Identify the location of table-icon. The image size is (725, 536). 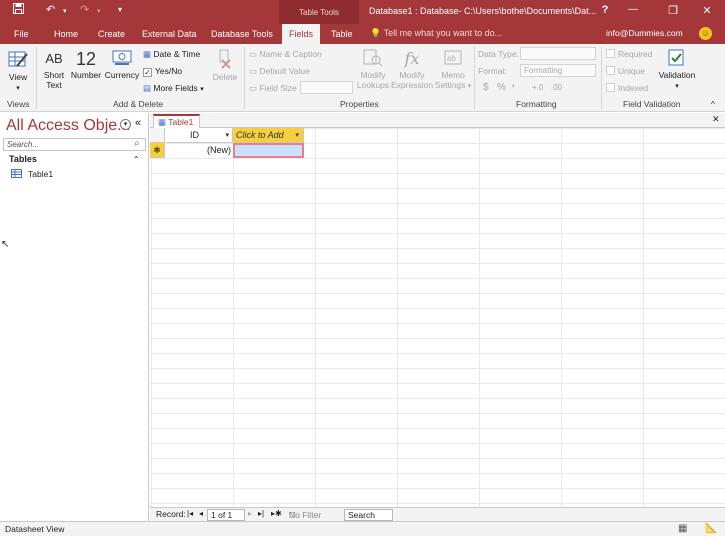
(16, 173).